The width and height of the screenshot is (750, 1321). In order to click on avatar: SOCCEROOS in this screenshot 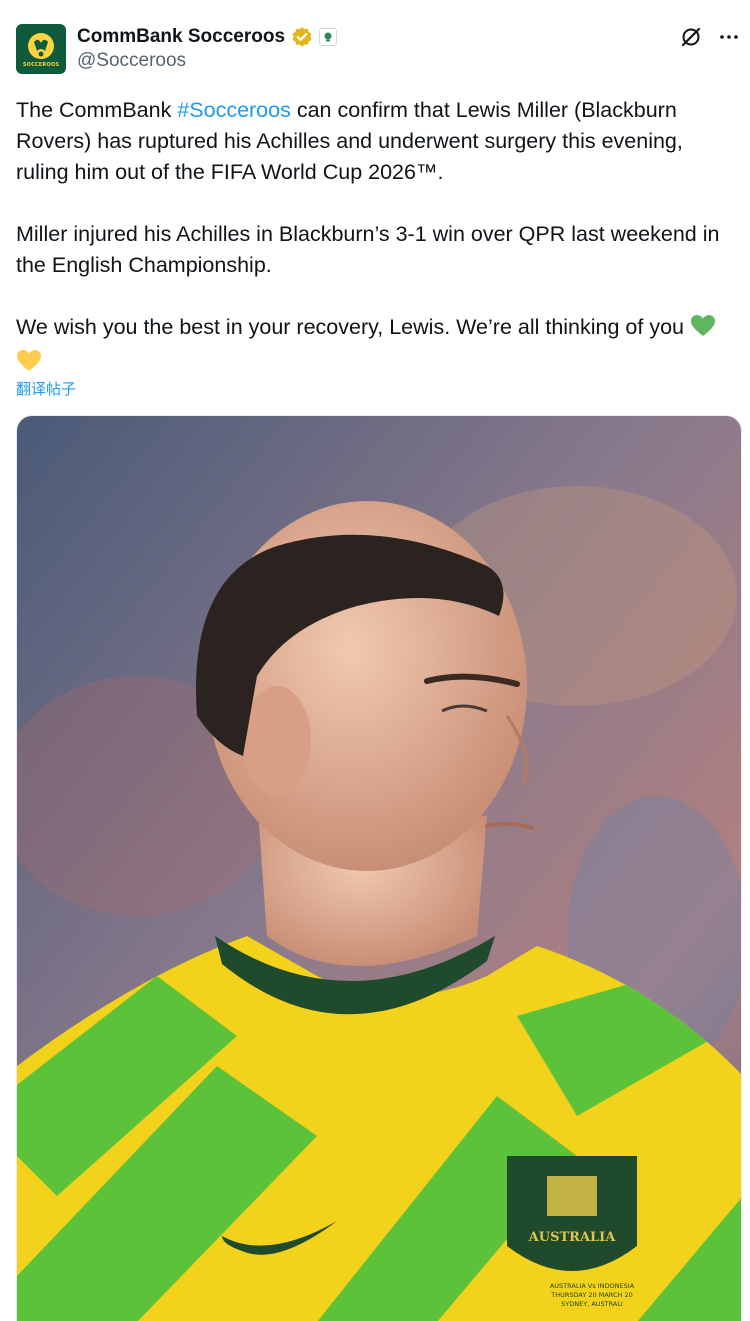, I will do `click(41, 49)`.